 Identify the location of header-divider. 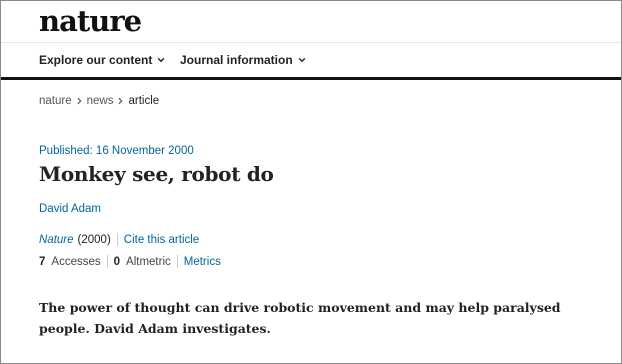
(311, 78).